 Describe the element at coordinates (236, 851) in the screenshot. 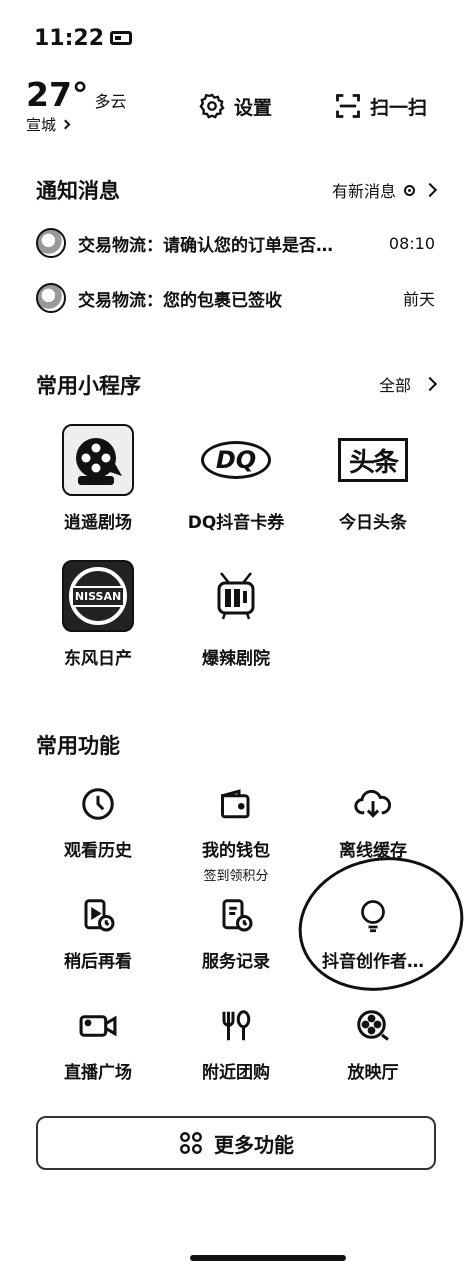

I see `function-label: 我的钱包` at that location.